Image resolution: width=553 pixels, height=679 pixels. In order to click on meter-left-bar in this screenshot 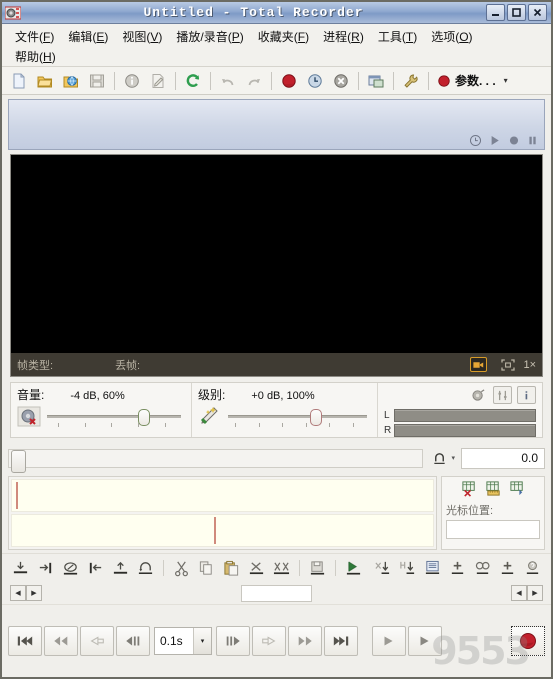, I will do `click(465, 415)`.